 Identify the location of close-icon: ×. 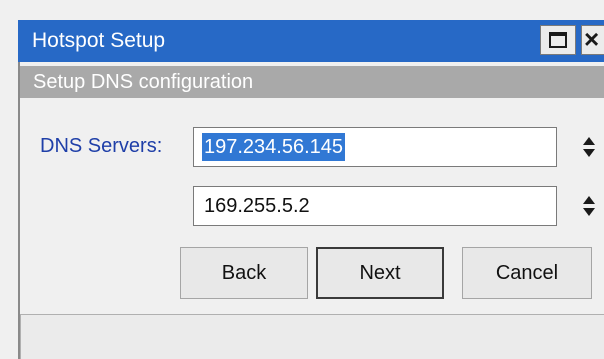
(592, 39).